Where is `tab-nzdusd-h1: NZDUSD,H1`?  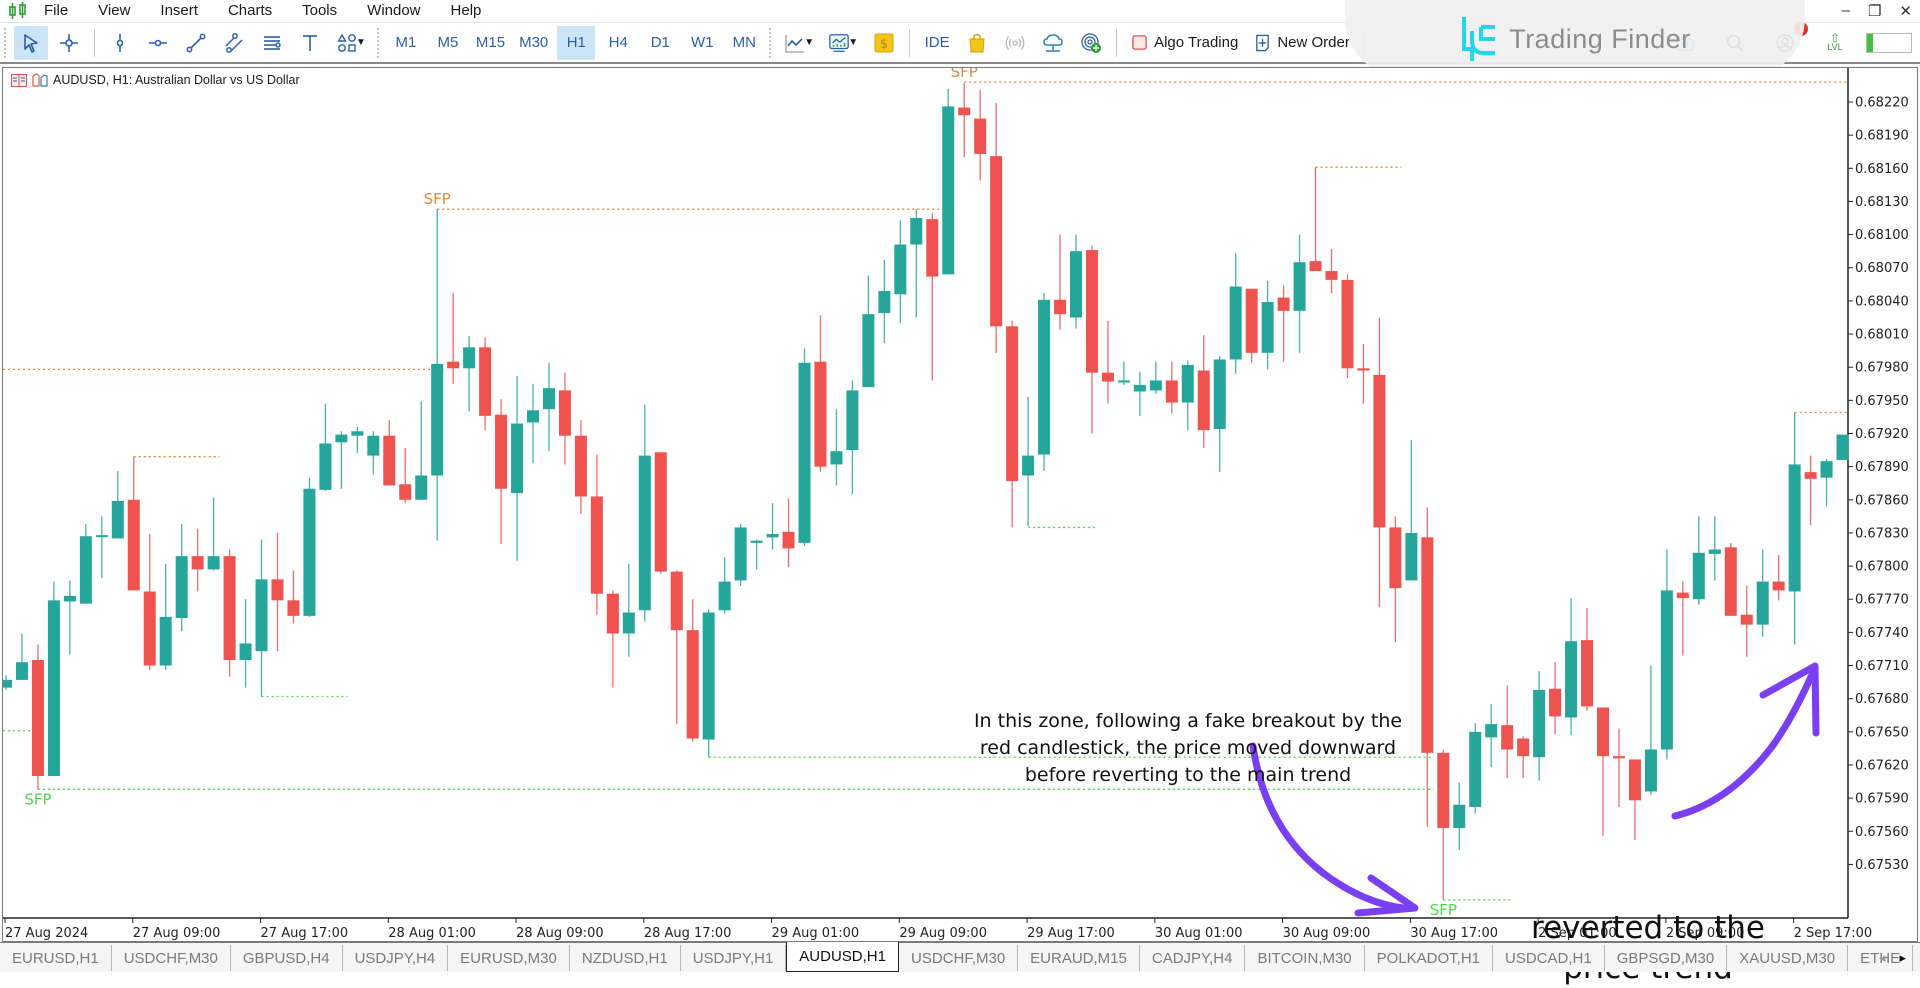 tab-nzdusd-h1: NZDUSD,H1 is located at coordinates (625, 958).